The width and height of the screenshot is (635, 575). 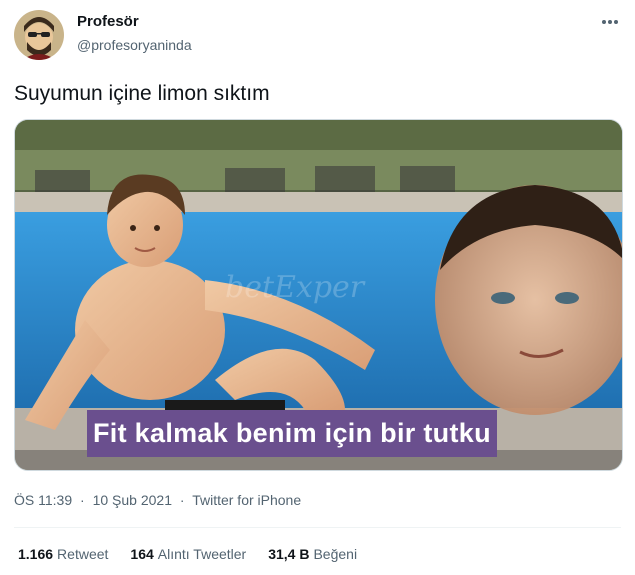 What do you see at coordinates (610, 22) in the screenshot?
I see `more-horizontal-icon` at bounding box center [610, 22].